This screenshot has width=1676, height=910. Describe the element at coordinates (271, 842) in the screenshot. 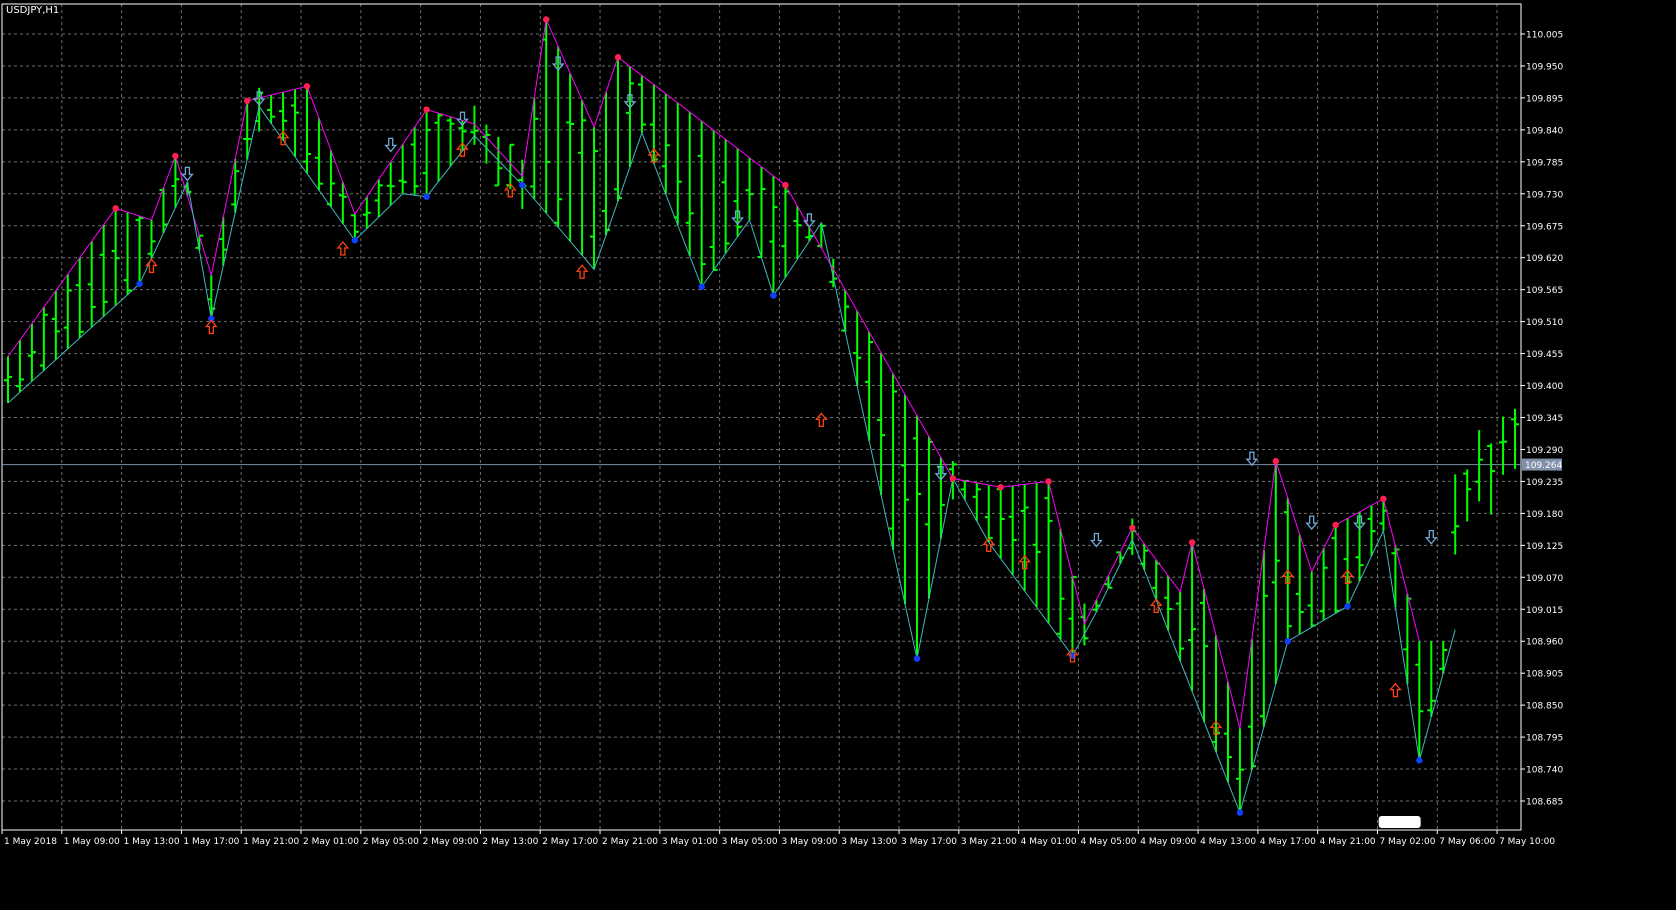

I see `x-tick-label: 1 May 21:00` at that location.